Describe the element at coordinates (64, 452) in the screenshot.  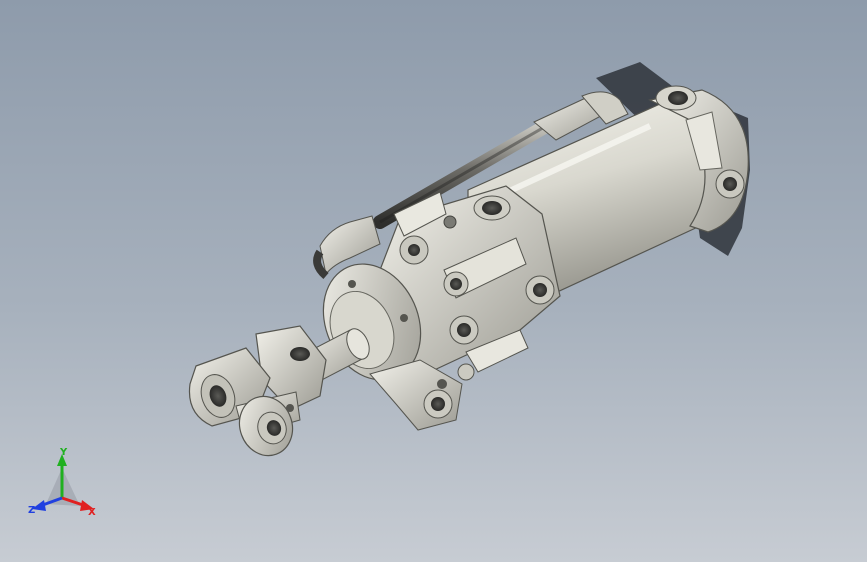
I see `y-axis-label: Y` at that location.